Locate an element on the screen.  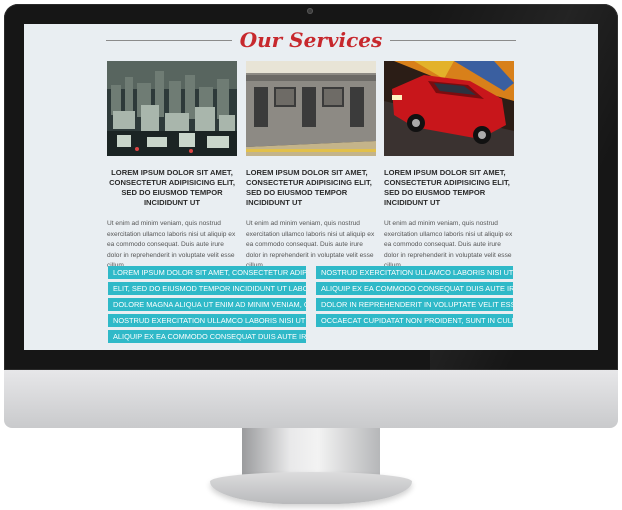
monitor-stand-base is located at coordinates (311, 488).